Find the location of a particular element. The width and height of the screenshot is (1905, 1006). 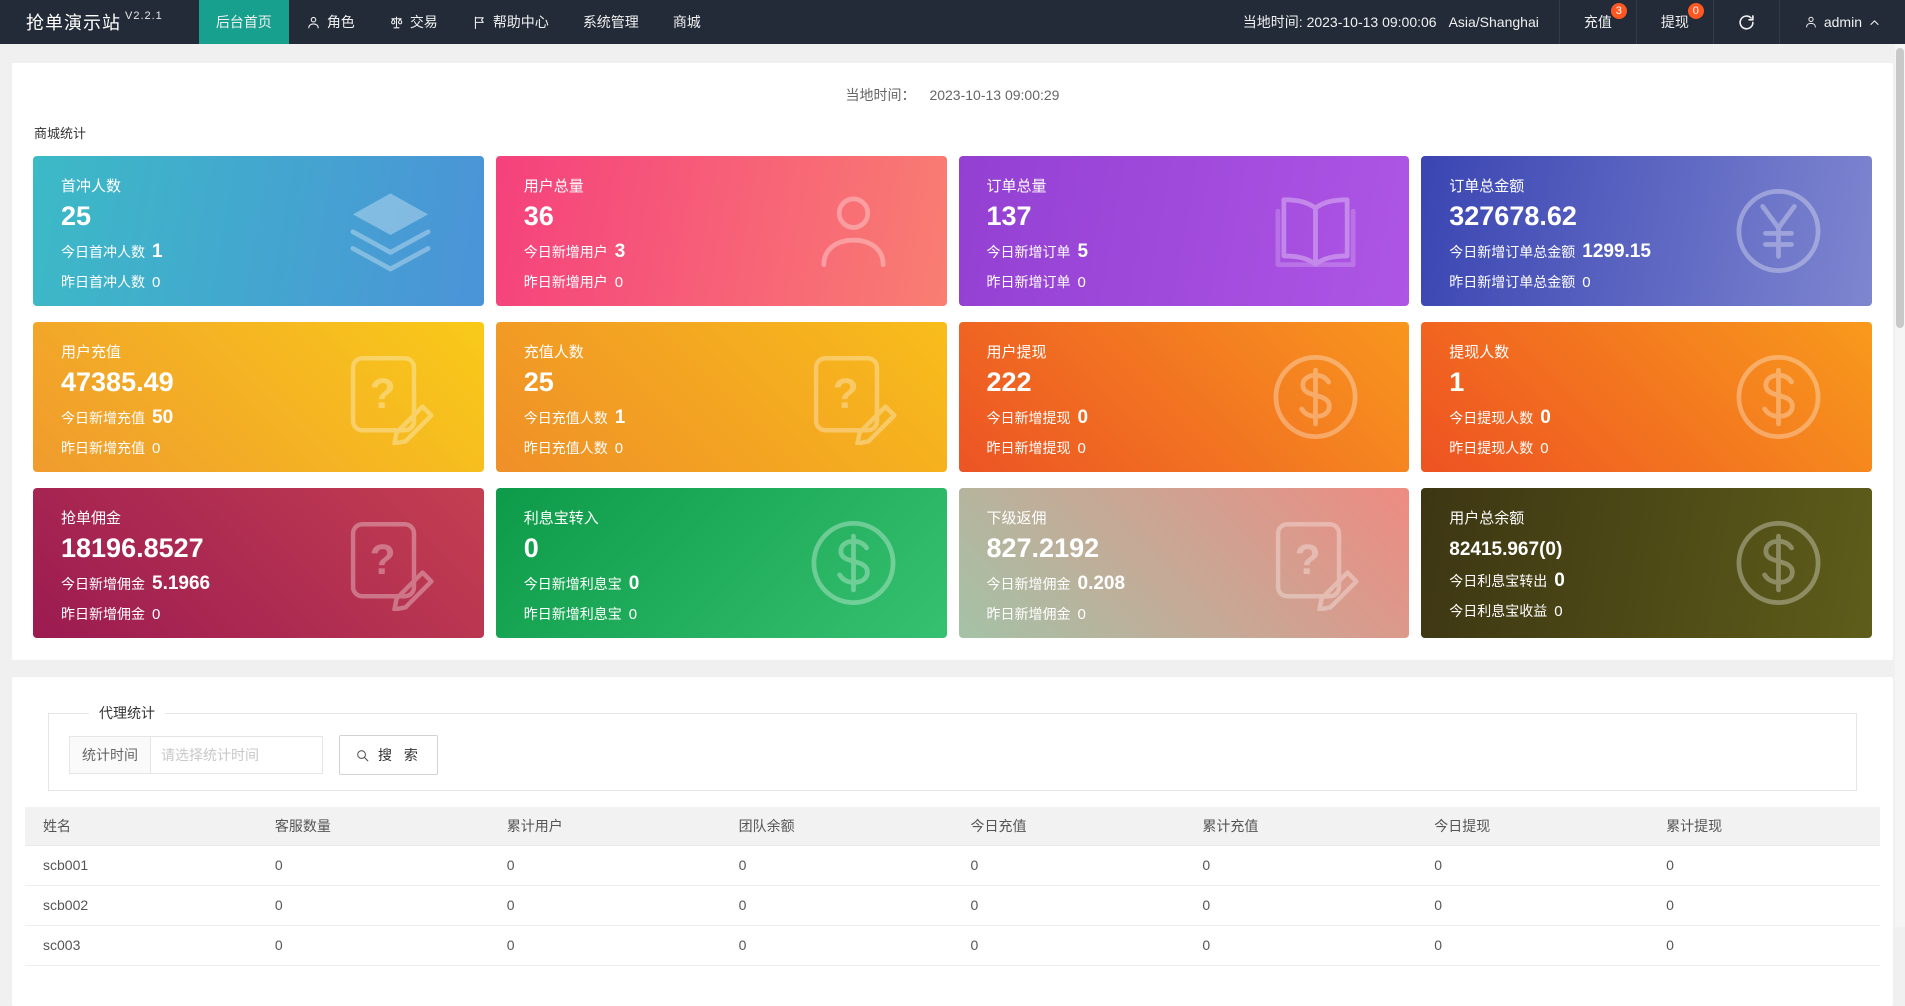

nav-item-label: 帮助中心 is located at coordinates (521, 22).